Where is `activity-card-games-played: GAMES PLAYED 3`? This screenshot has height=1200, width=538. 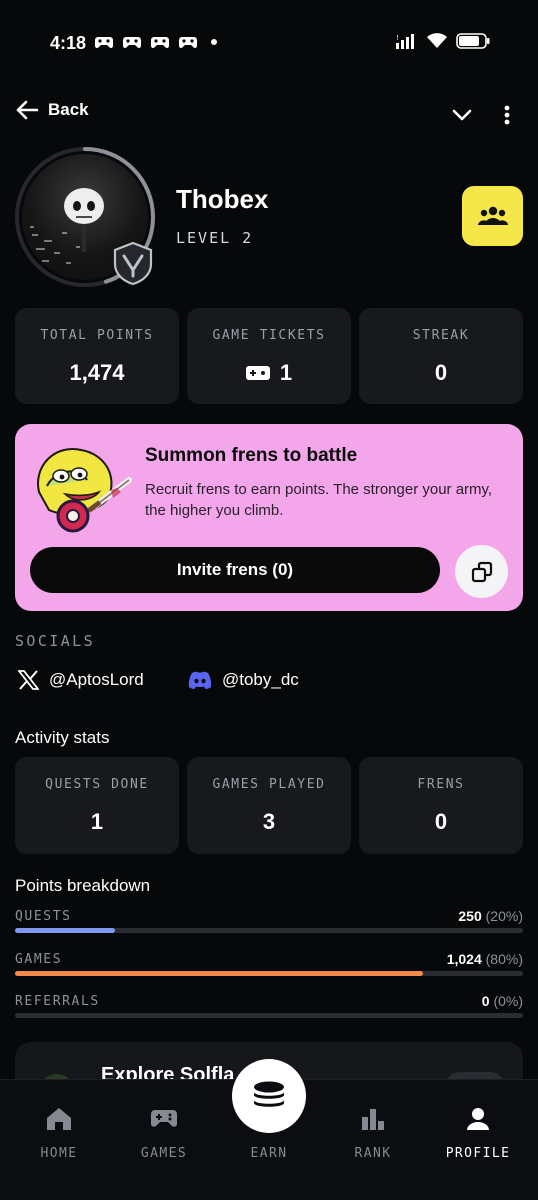
activity-card-games-played: GAMES PLAYED 3 is located at coordinates (269, 805).